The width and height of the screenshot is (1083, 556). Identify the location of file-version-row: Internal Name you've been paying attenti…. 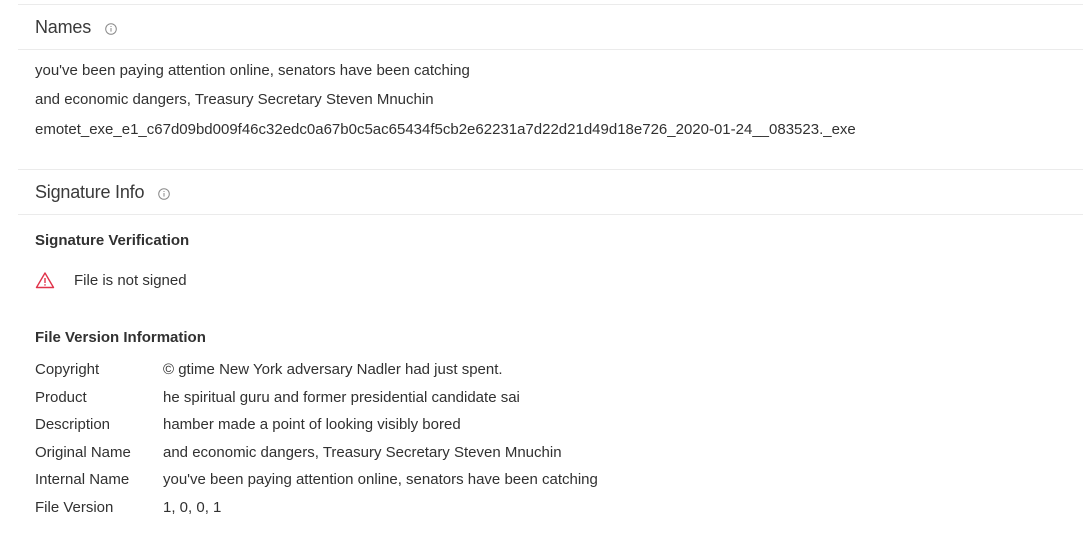
(316, 479).